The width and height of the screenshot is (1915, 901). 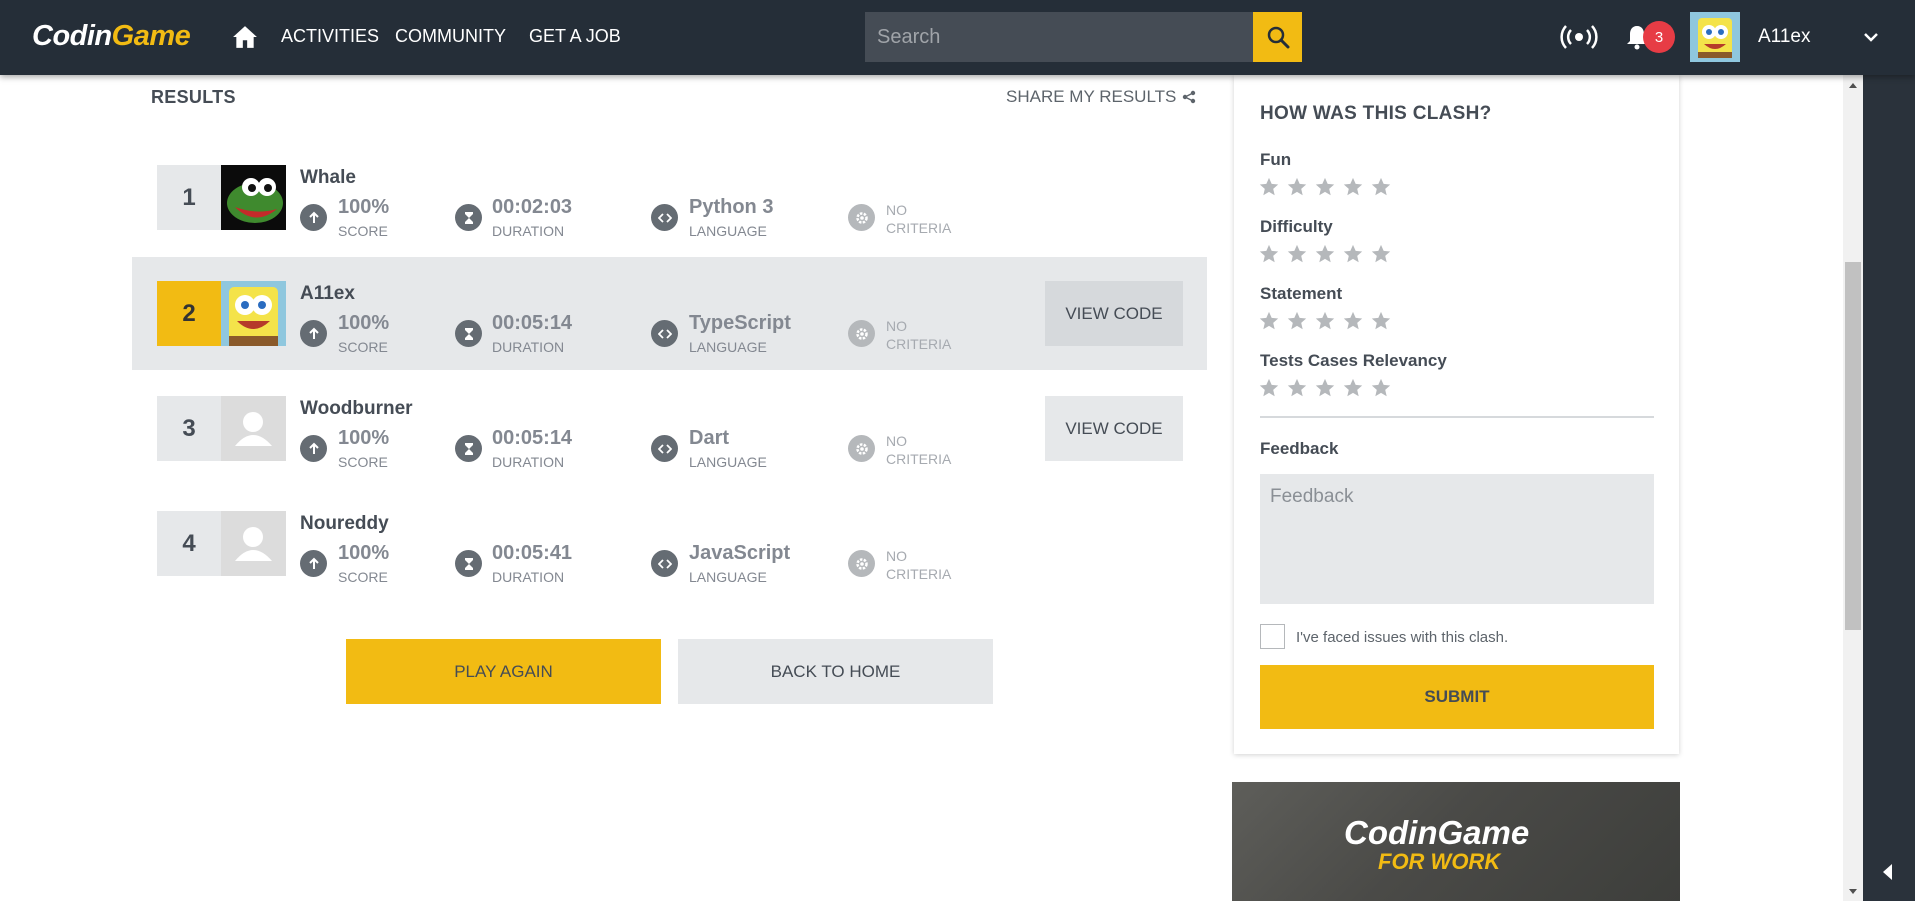 What do you see at coordinates (189, 197) in the screenshot?
I see `rank-badge: 1` at bounding box center [189, 197].